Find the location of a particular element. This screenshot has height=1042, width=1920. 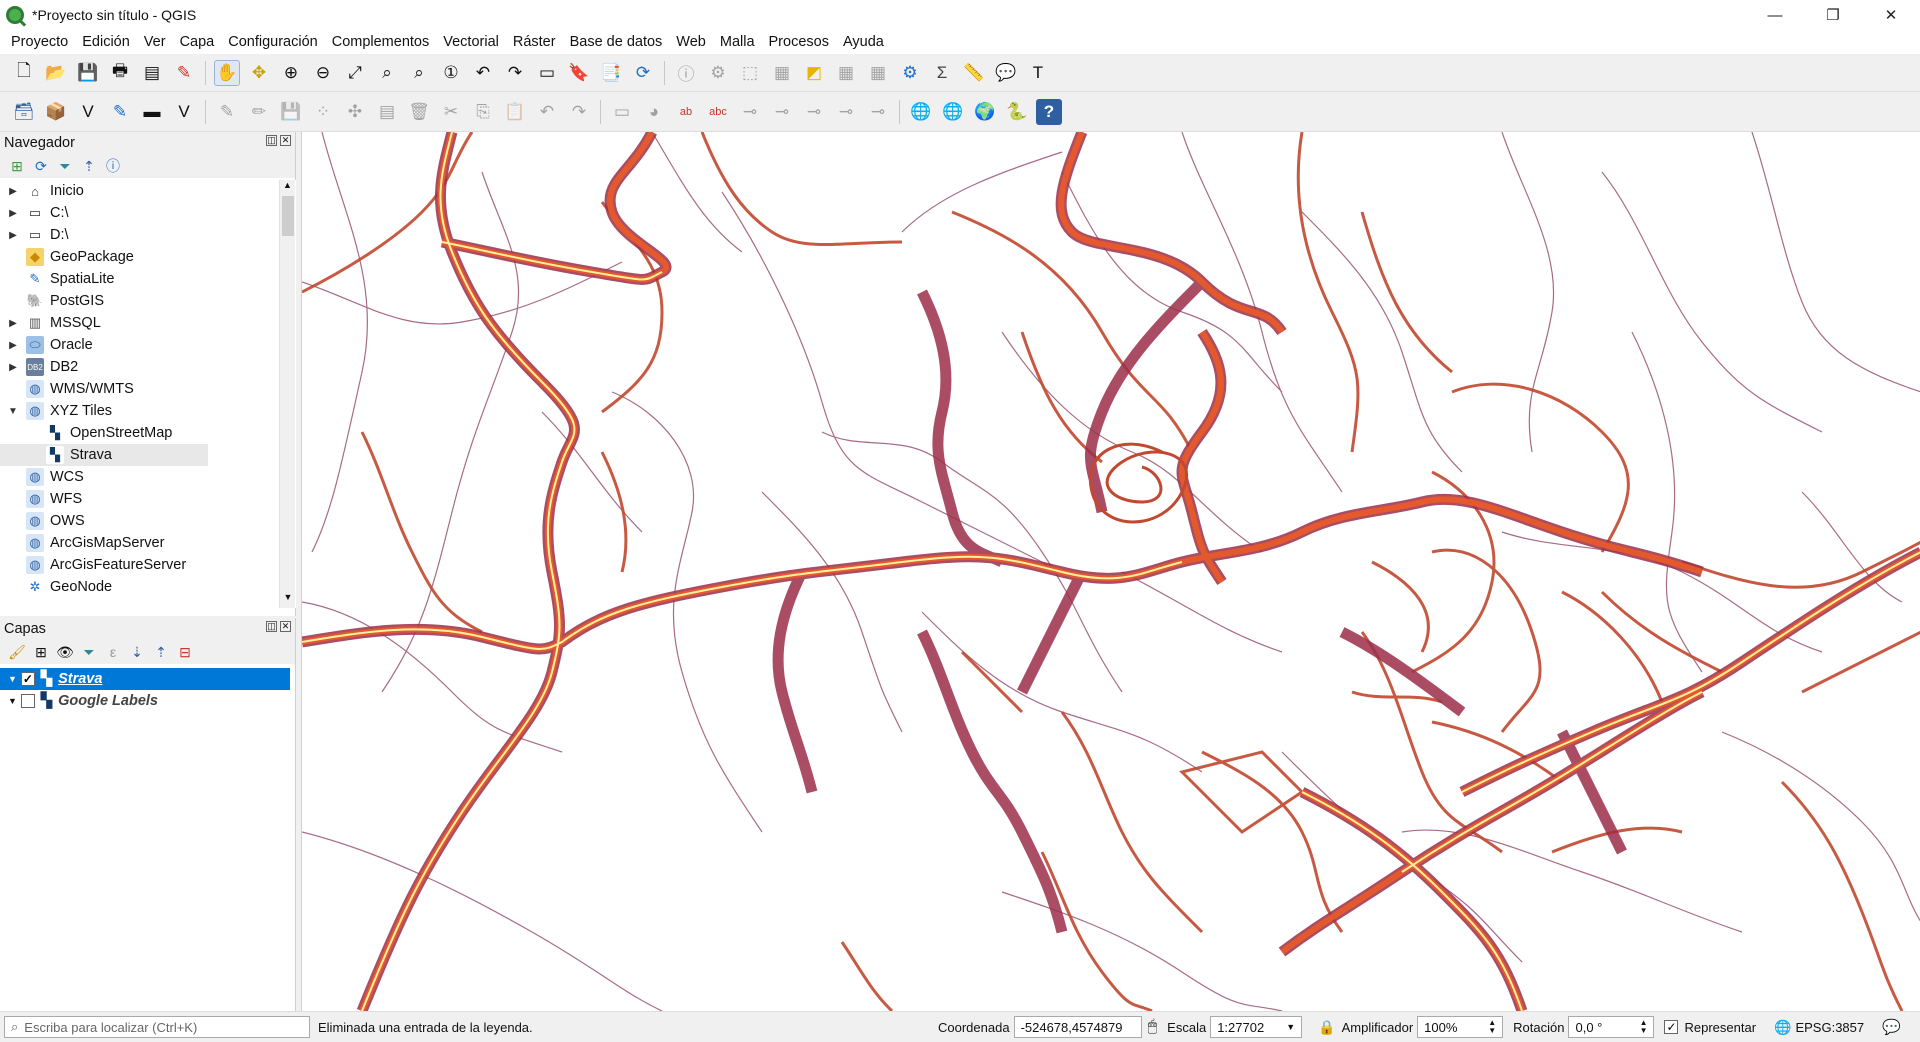

browser-item-mssql: ▶ ▥ MSSQL is located at coordinates (148, 323).